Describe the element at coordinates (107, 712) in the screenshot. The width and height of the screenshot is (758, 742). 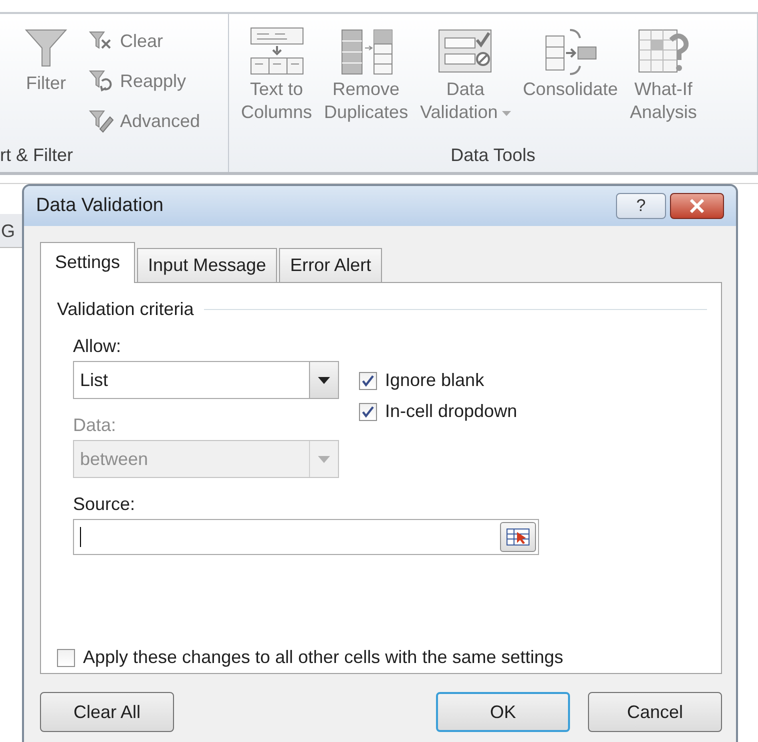
I see `dialog-button: Clear All` at that location.